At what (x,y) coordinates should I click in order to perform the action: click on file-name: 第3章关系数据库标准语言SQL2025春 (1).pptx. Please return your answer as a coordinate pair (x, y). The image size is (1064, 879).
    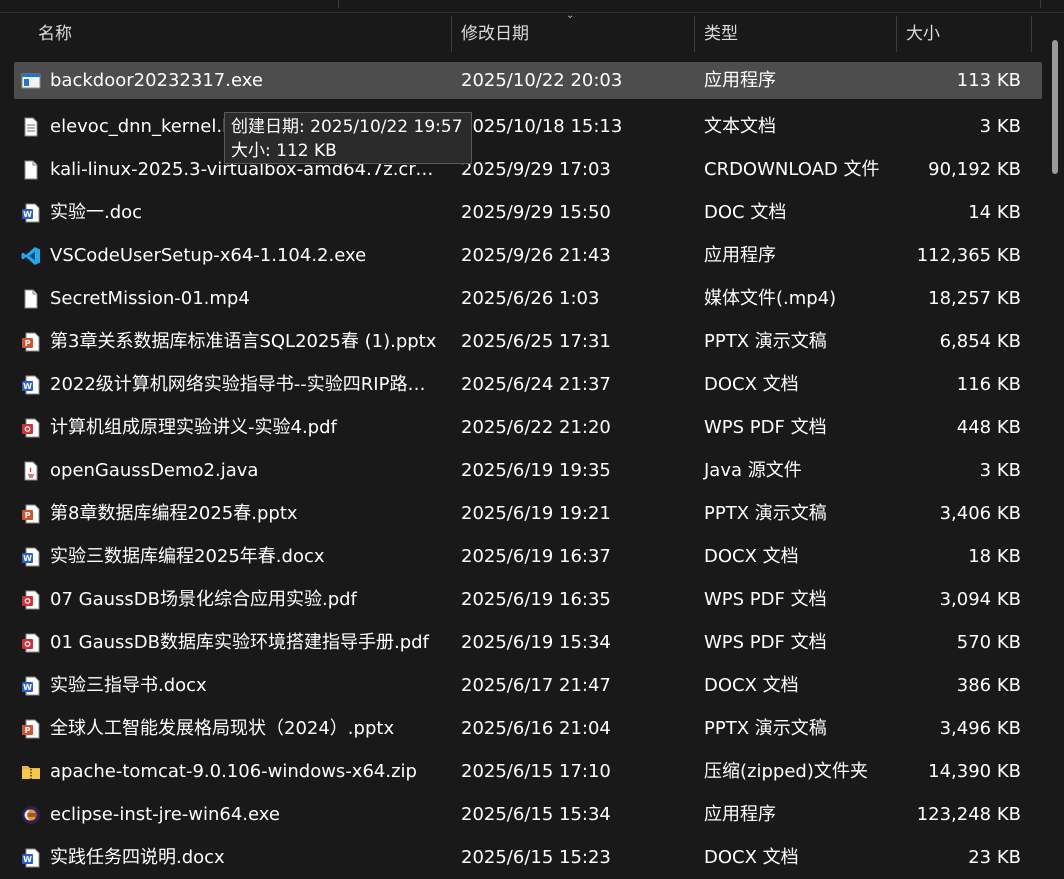
    Looking at the image, I should click on (243, 341).